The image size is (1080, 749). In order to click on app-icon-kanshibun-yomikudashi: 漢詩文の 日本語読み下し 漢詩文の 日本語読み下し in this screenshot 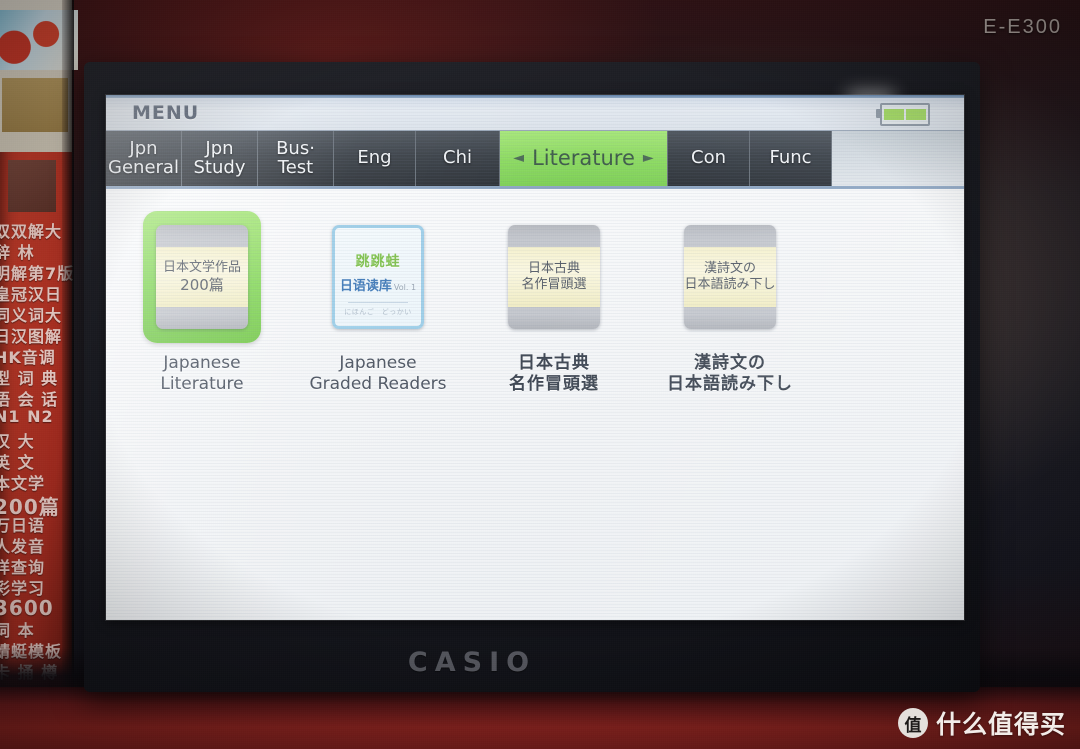, I will do `click(730, 303)`.